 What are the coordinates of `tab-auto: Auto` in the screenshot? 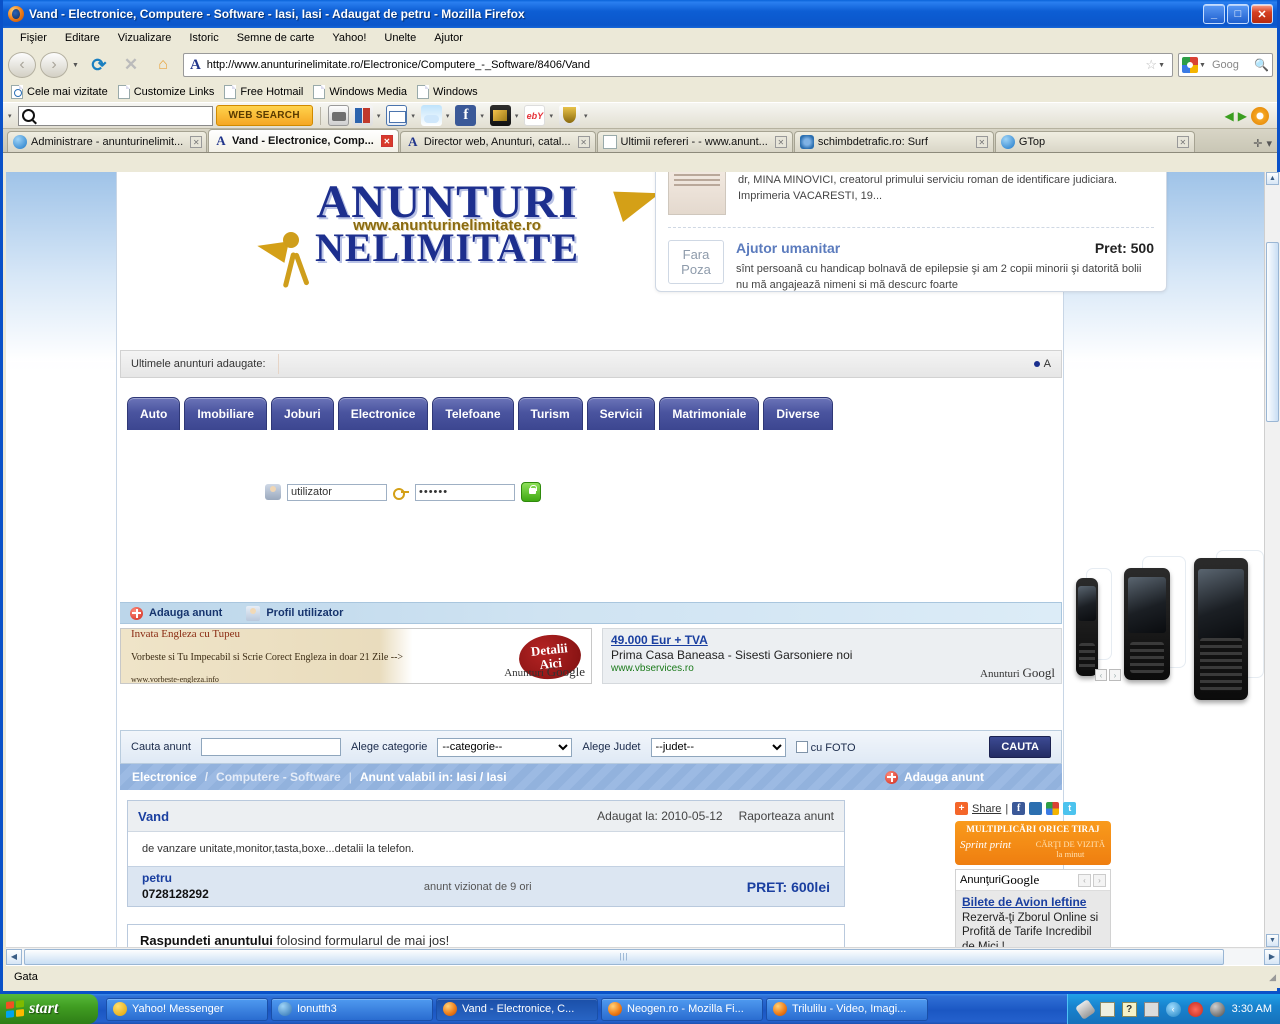 It's located at (154, 413).